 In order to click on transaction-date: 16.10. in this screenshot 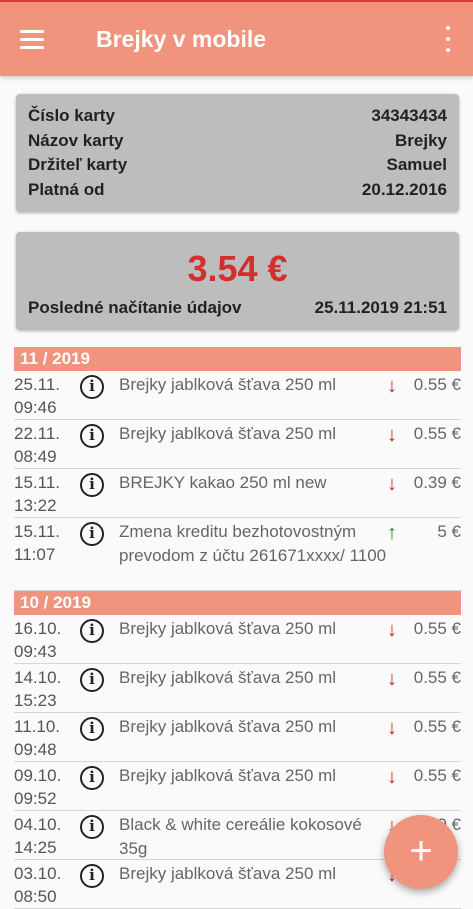, I will do `click(38, 628)`.